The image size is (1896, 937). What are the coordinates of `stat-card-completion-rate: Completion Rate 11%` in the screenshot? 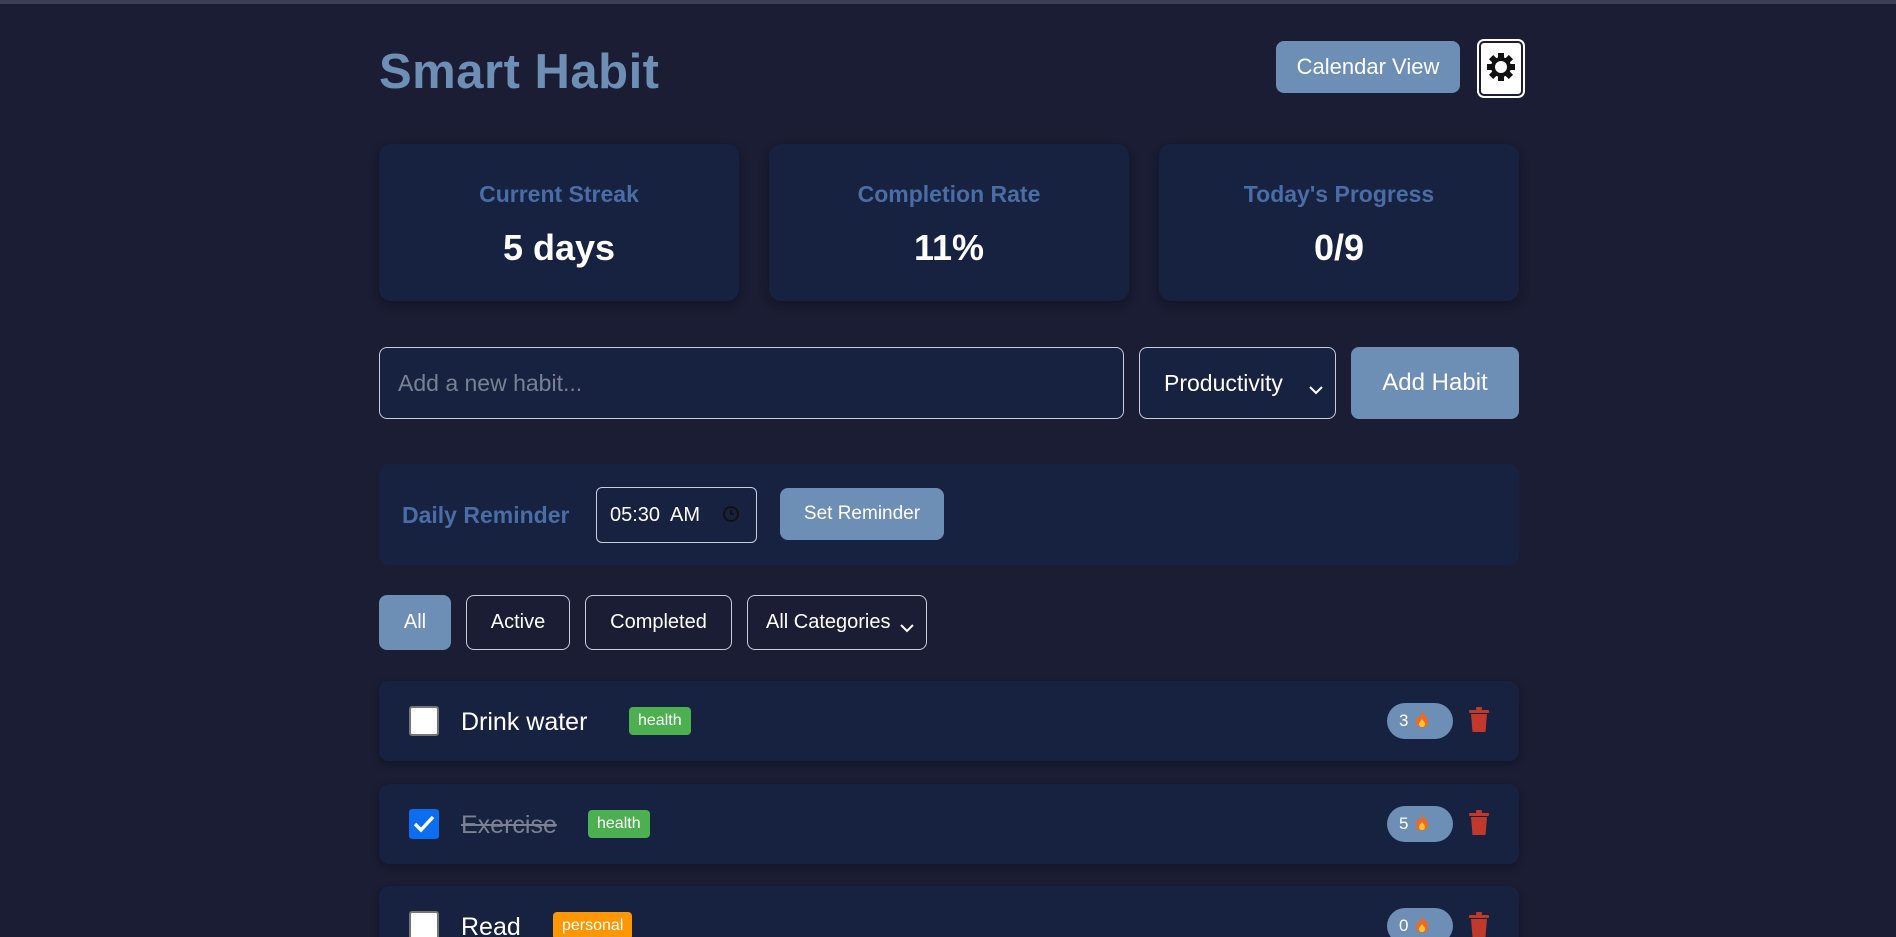 It's located at (949, 222).